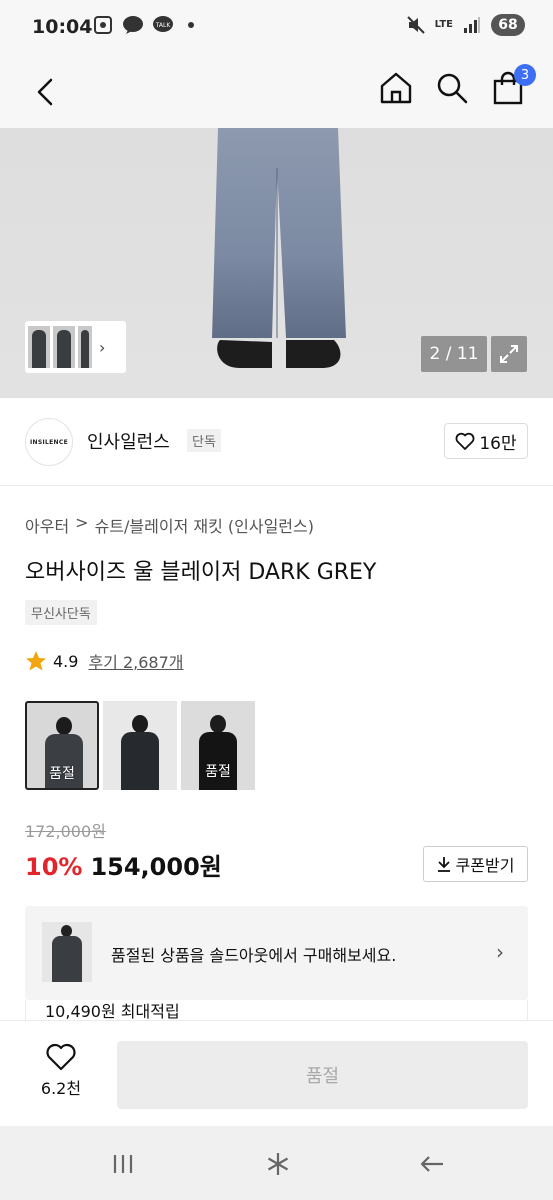  What do you see at coordinates (279, 248) in the screenshot?
I see `product-photo` at bounding box center [279, 248].